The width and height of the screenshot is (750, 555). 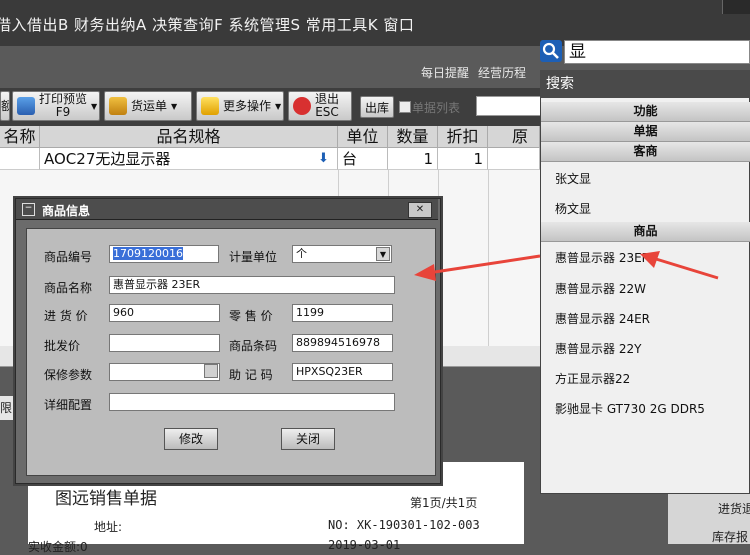 I want to click on table-cell, so click(x=20, y=159).